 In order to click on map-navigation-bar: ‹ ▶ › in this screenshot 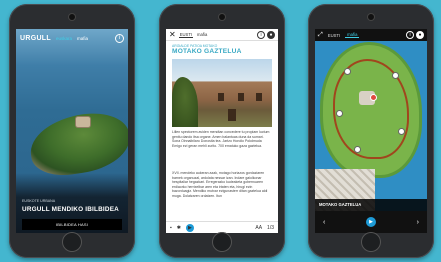, I will do `click(371, 222)`.